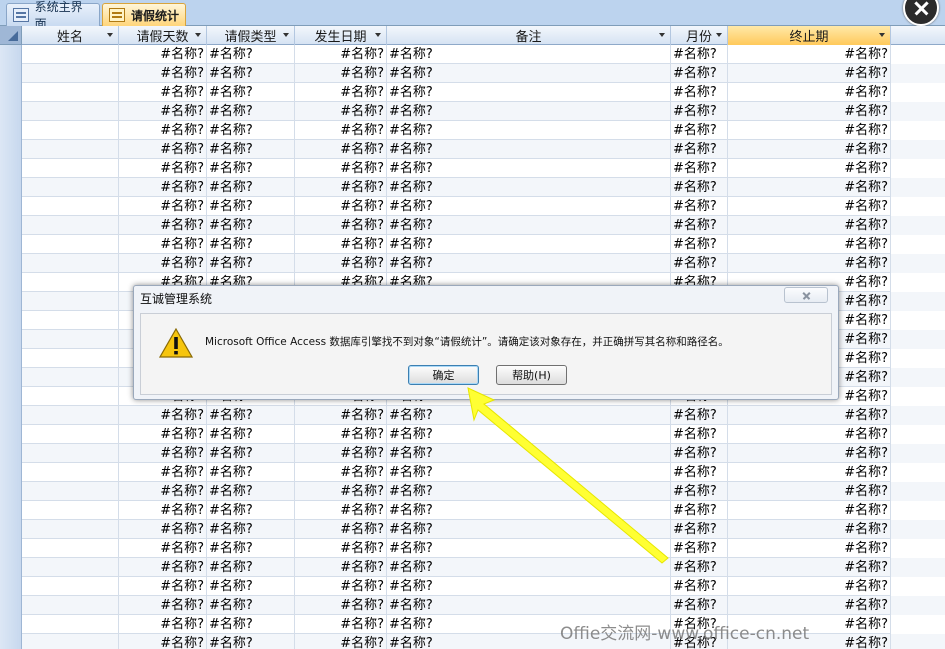 Image resolution: width=945 pixels, height=649 pixels. I want to click on dialog-close-icon, so click(806, 295).